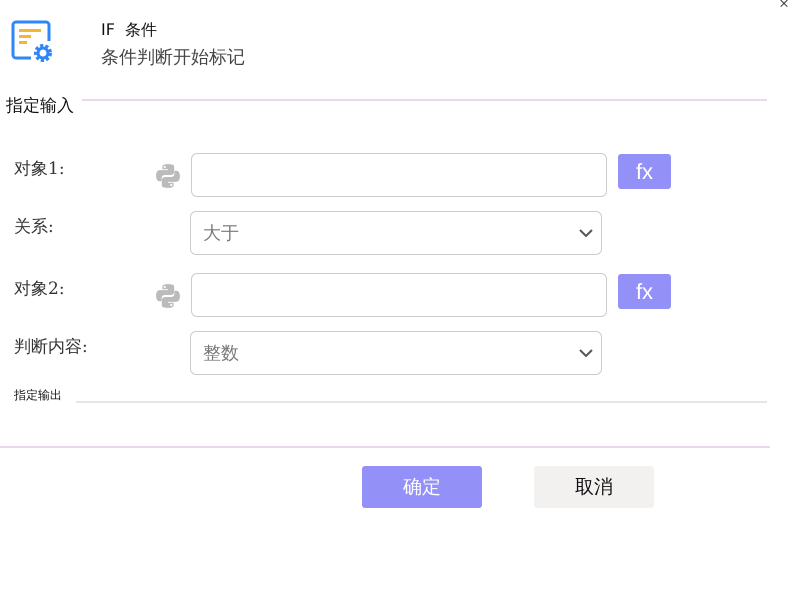 The width and height of the screenshot is (807, 591). Describe the element at coordinates (34, 227) in the screenshot. I see `field-label: 关系:` at that location.